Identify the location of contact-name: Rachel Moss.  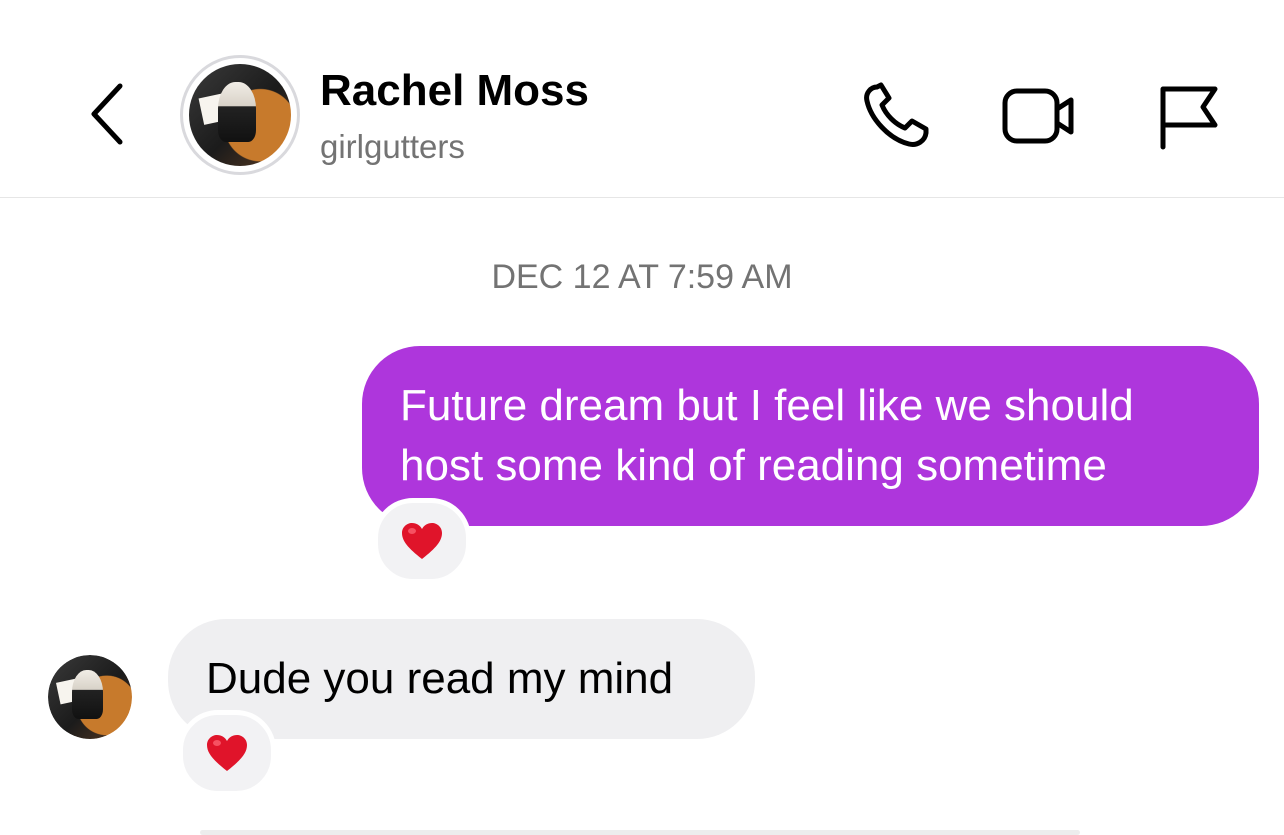
(454, 91).